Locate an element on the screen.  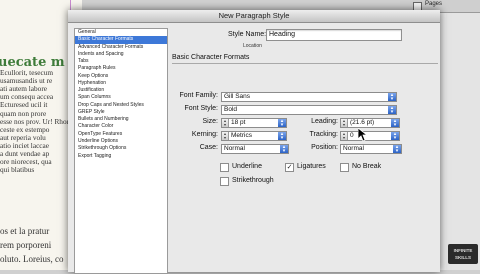
position-label: Position: is located at coordinates (324, 147).